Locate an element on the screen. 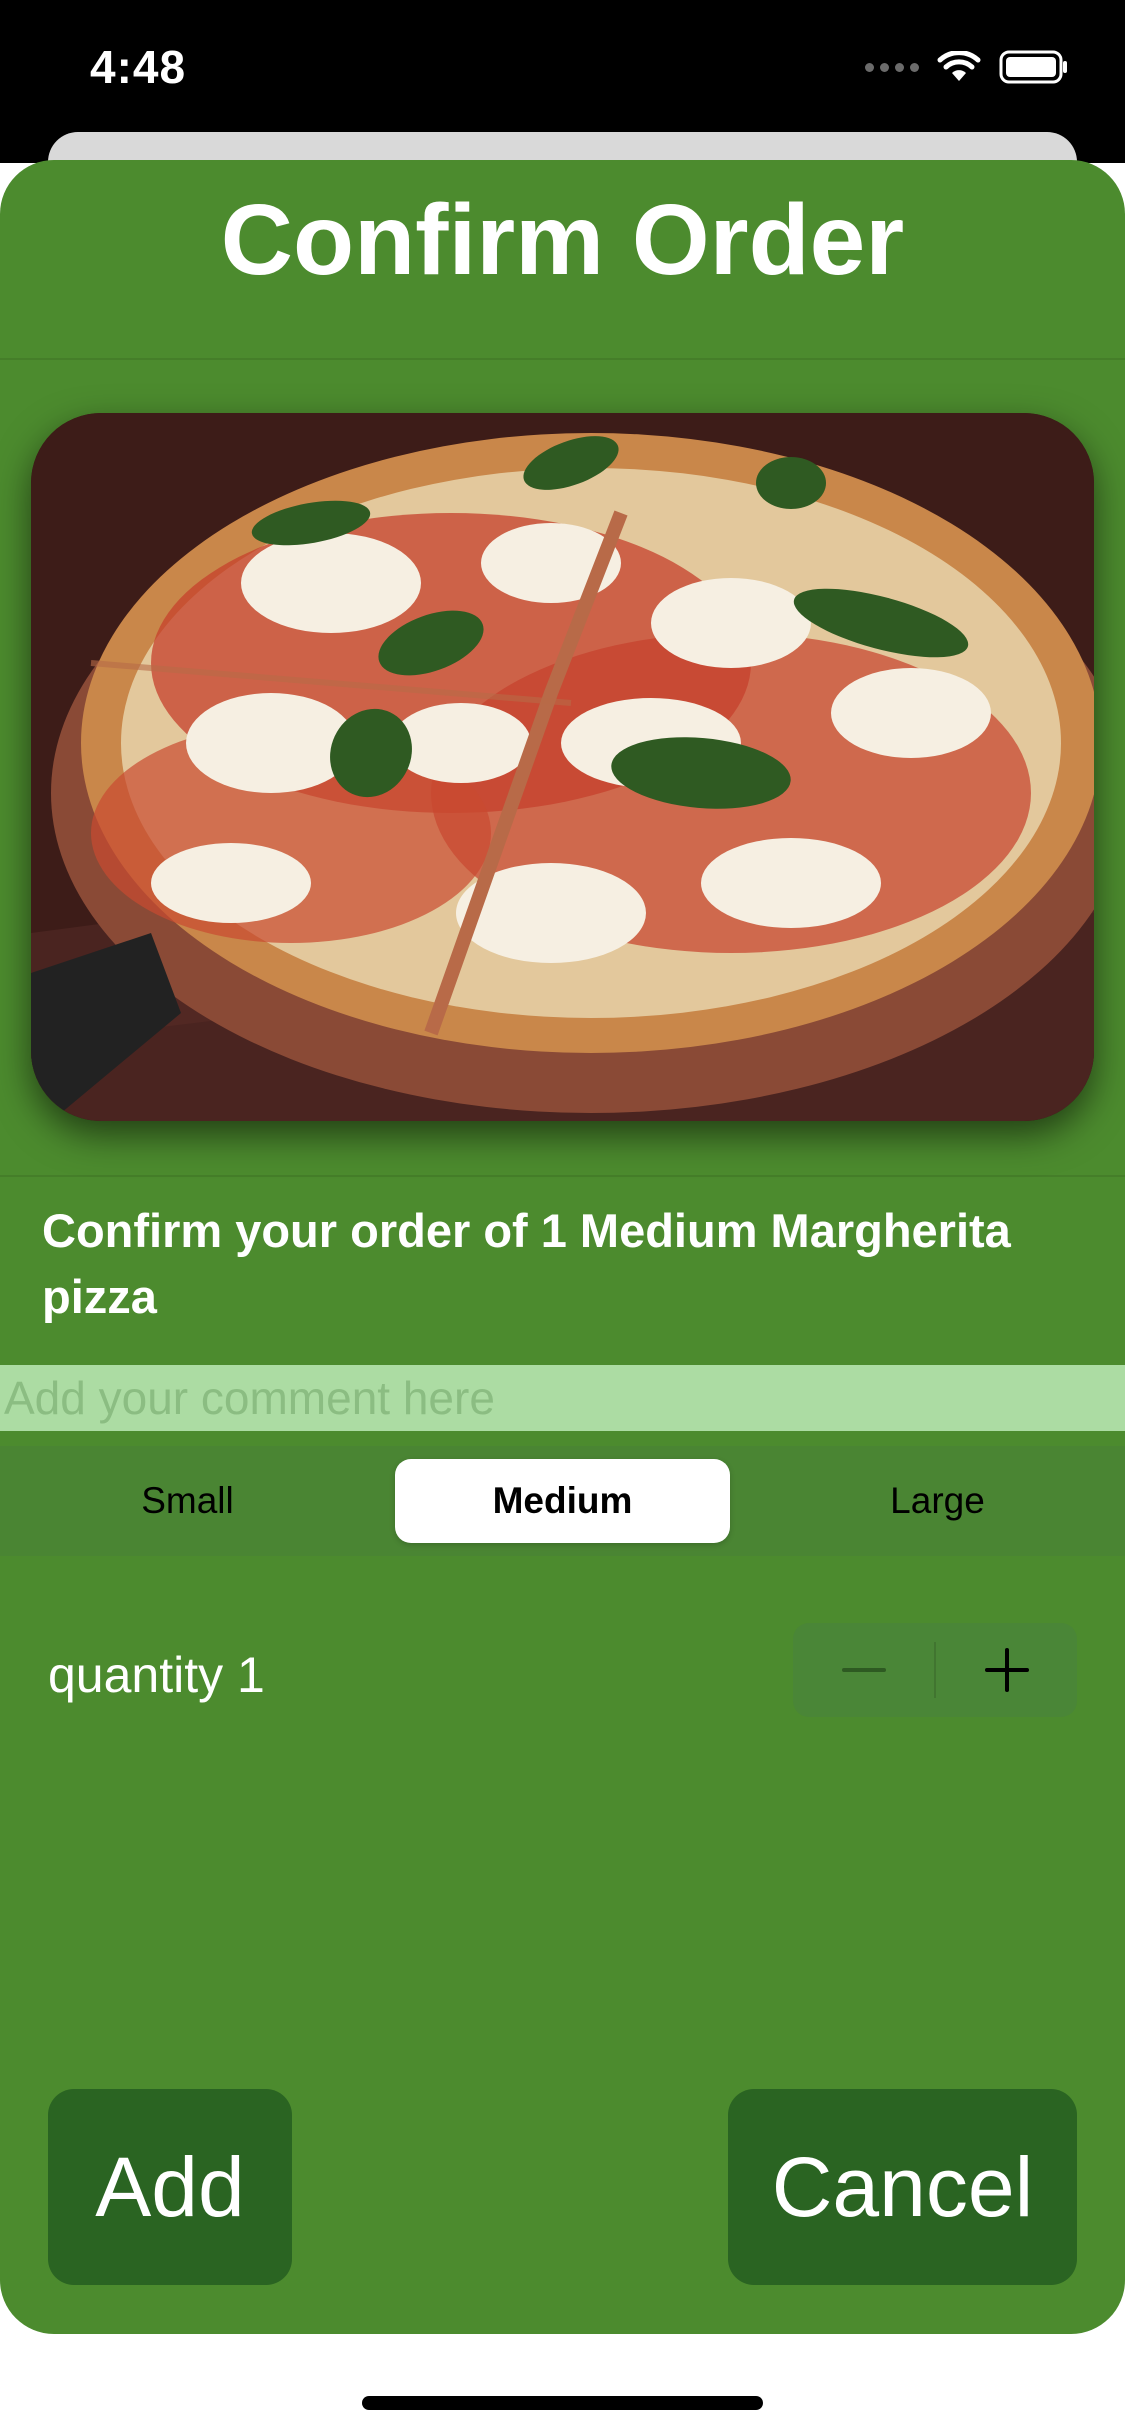 This screenshot has width=1125, height=2436. decrement-button is located at coordinates (863, 1670).